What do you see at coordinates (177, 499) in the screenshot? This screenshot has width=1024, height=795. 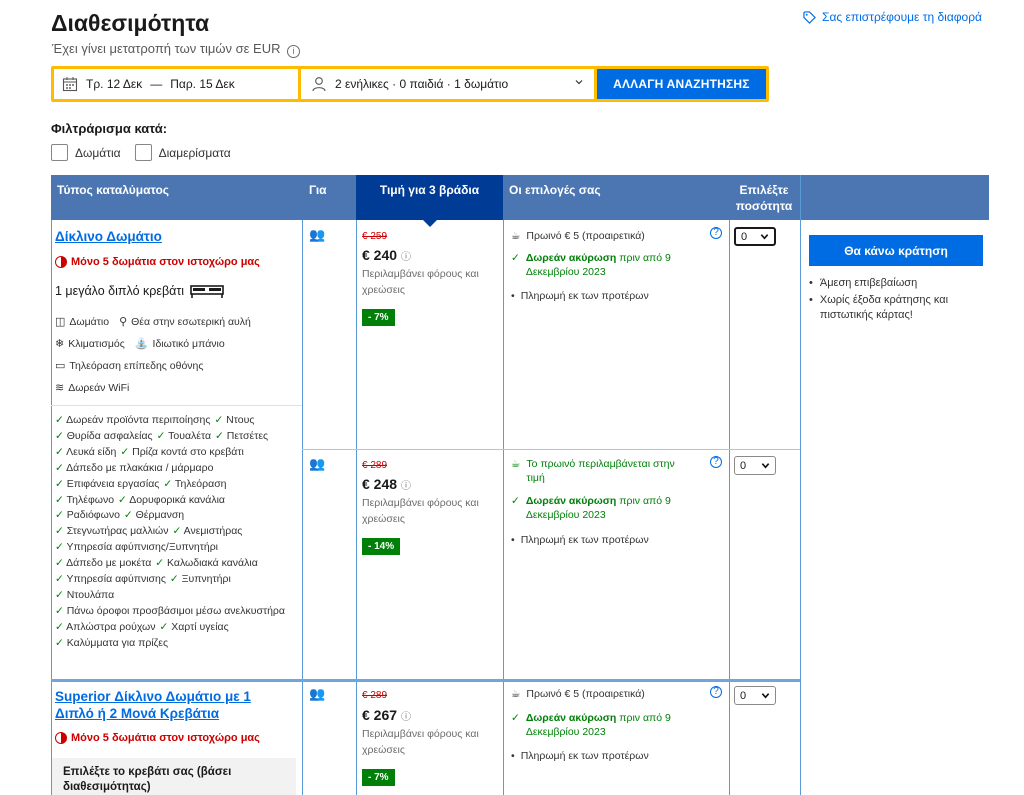 I see `amenity-item: Δορυφορικά κανάλια` at bounding box center [177, 499].